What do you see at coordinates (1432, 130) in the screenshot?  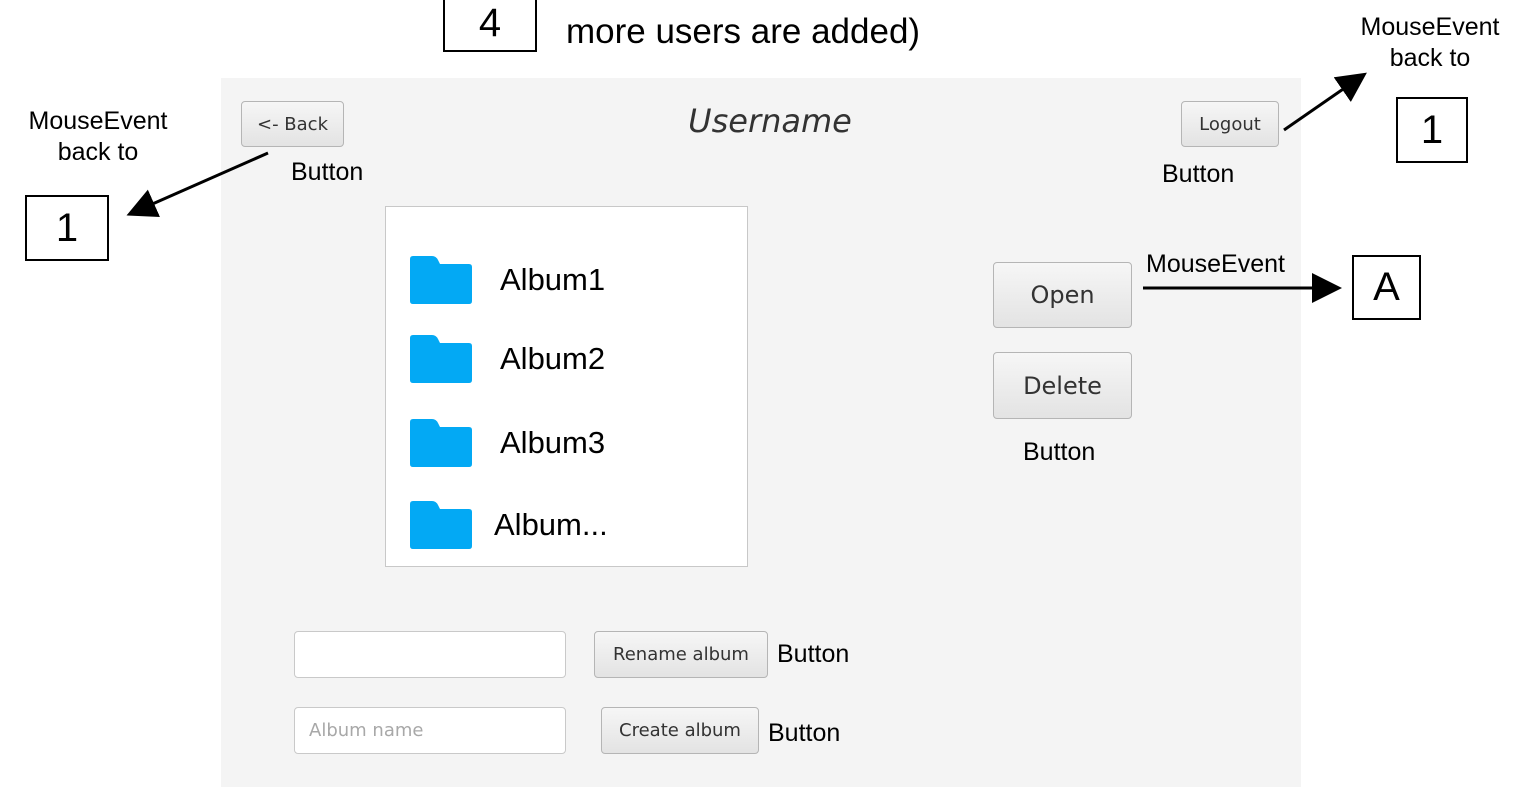 I see `right-target-box: 1` at bounding box center [1432, 130].